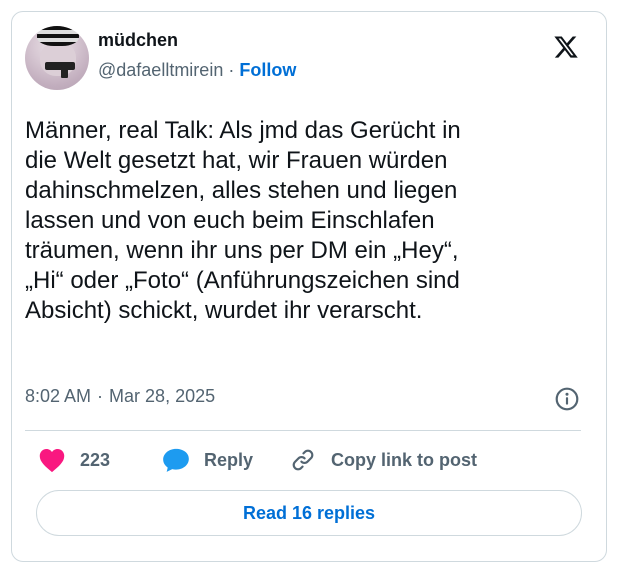 Image resolution: width=620 pixels, height=574 pixels. I want to click on follow-button: Follow, so click(267, 70).